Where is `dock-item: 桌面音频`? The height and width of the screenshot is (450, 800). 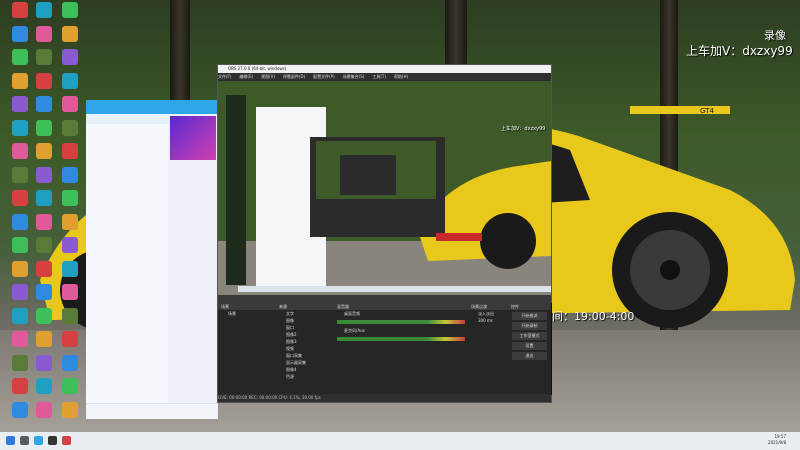
dock-item: 桌面音频 is located at coordinates (401, 313).